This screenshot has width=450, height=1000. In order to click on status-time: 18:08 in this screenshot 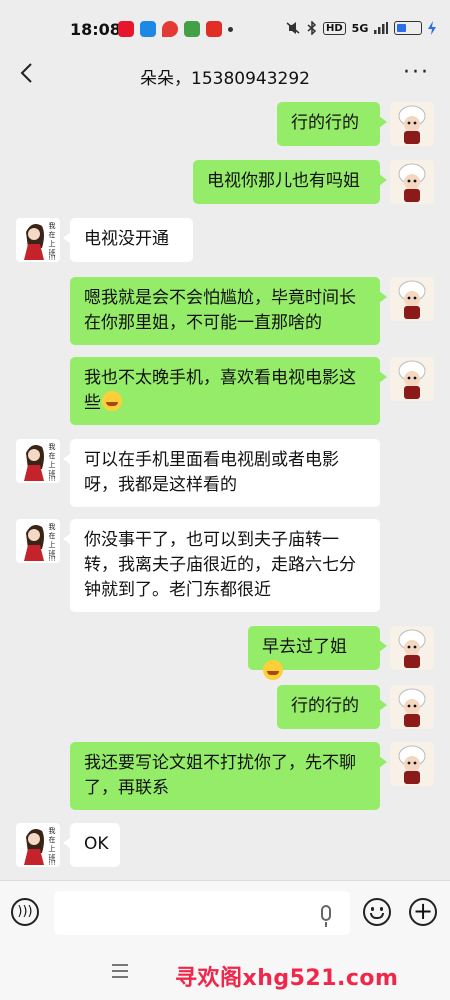, I will do `click(95, 29)`.